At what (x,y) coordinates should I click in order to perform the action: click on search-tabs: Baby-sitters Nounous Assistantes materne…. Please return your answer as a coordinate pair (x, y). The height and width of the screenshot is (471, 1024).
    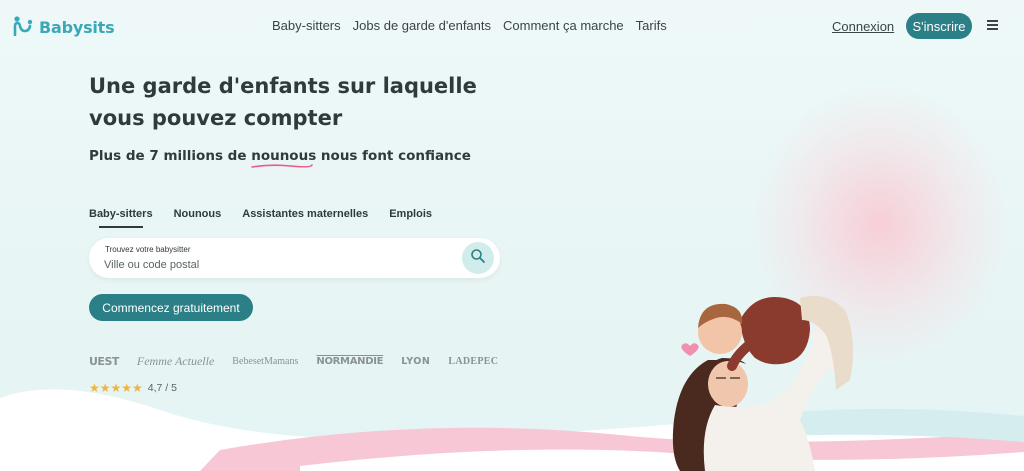
    Looking at the image, I should click on (260, 218).